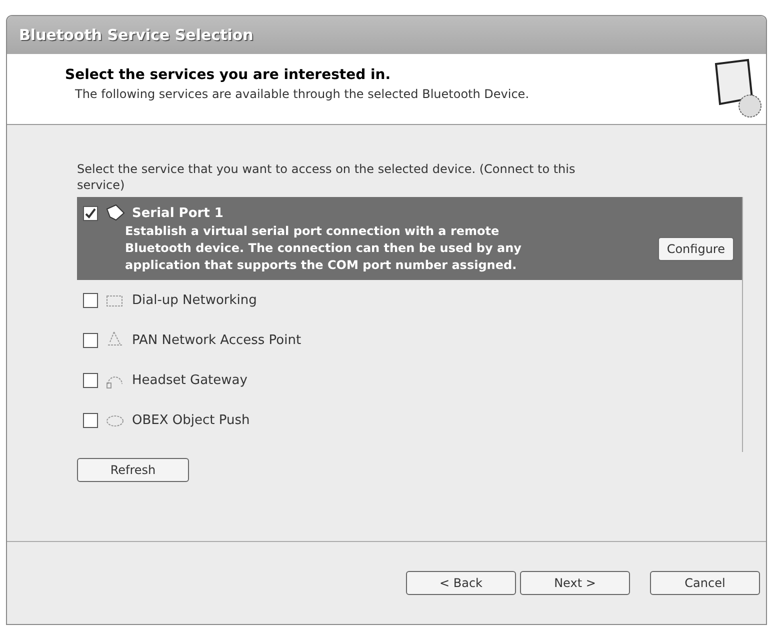  I want to click on wizard-button: Next >, so click(575, 583).